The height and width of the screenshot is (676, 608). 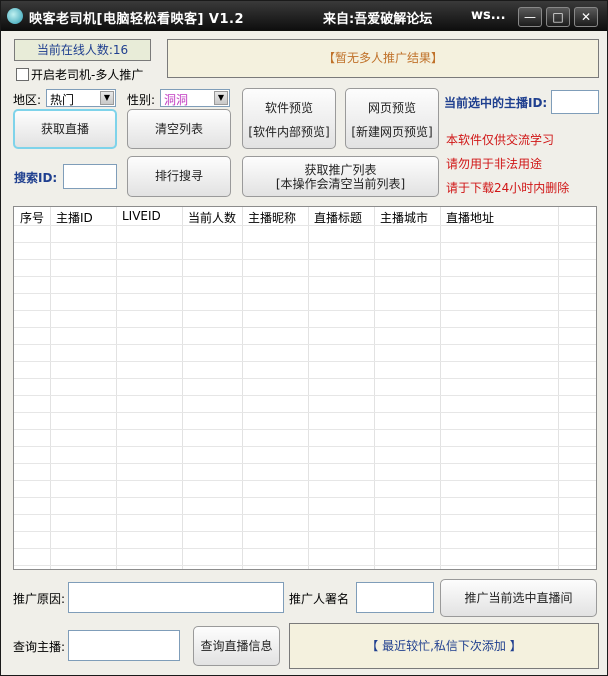 I want to click on app-eye-icon, so click(x=15, y=16).